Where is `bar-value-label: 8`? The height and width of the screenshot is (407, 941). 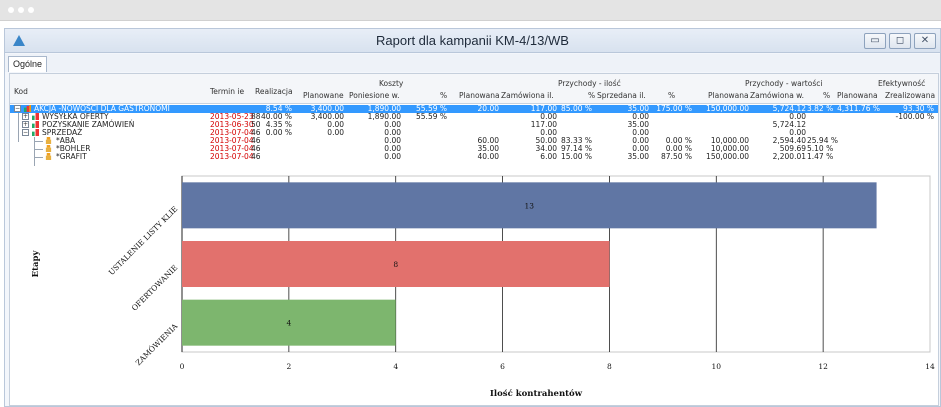 bar-value-label: 8 is located at coordinates (395, 264).